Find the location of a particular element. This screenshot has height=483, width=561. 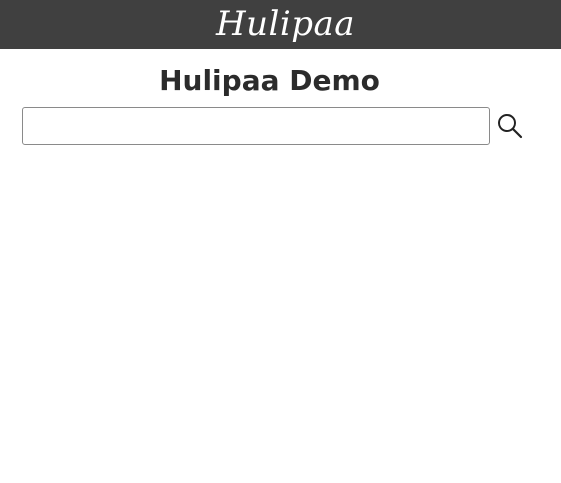

search-icon is located at coordinates (510, 126).